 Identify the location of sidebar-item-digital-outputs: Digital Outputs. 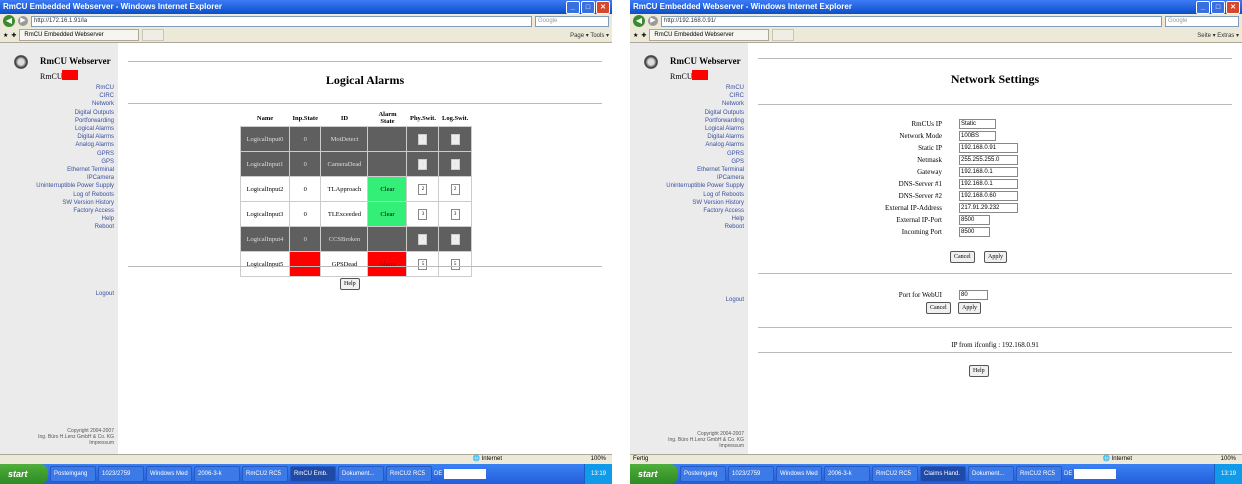
(705, 113).